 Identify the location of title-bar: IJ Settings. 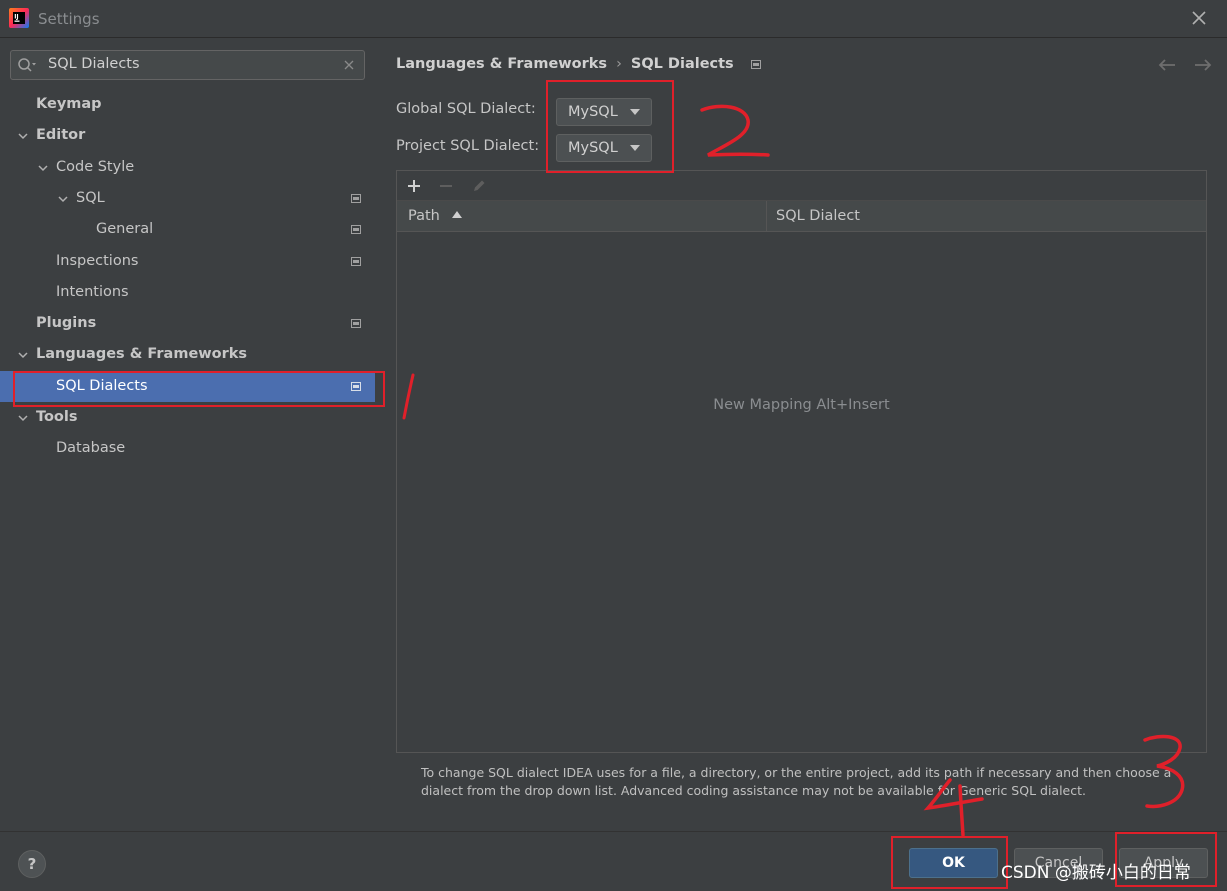
(613, 19).